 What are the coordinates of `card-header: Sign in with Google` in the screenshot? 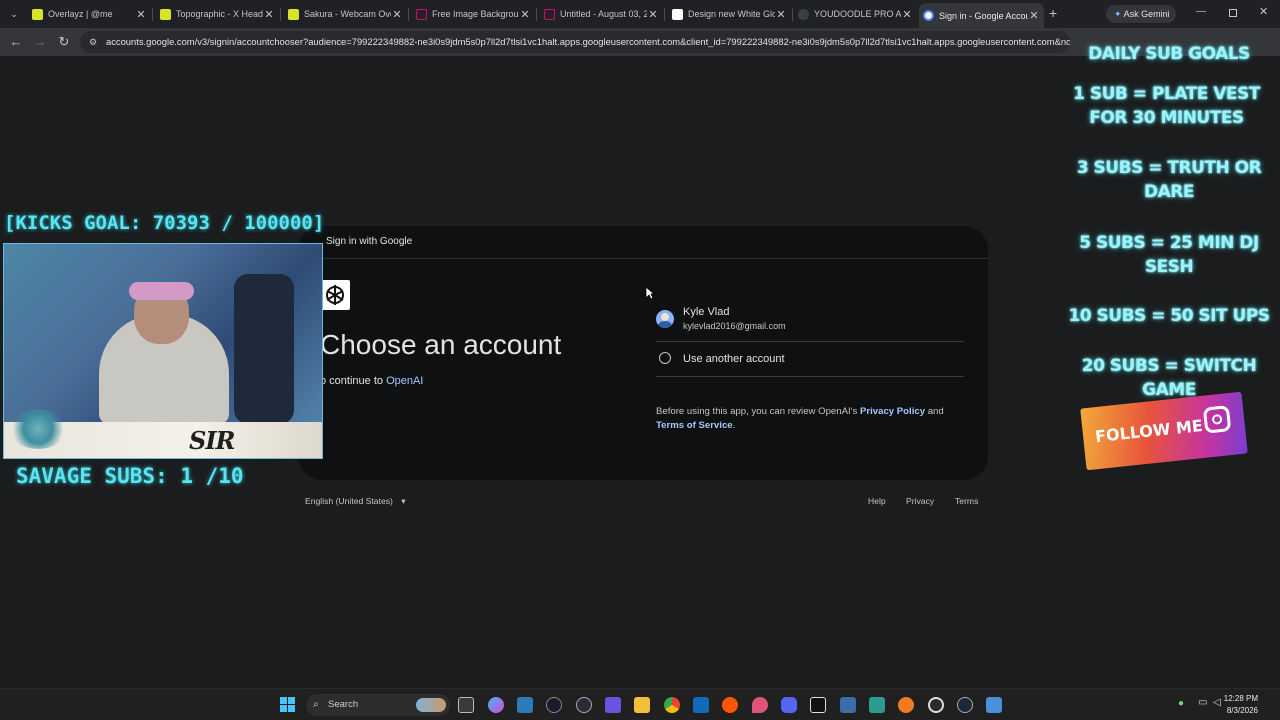 It's located at (643, 242).